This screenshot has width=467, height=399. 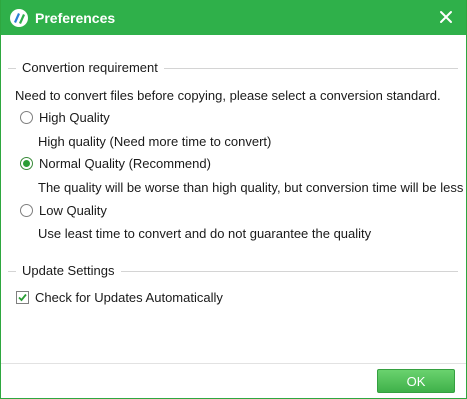 What do you see at coordinates (416, 381) in the screenshot?
I see `ok-button: OK` at bounding box center [416, 381].